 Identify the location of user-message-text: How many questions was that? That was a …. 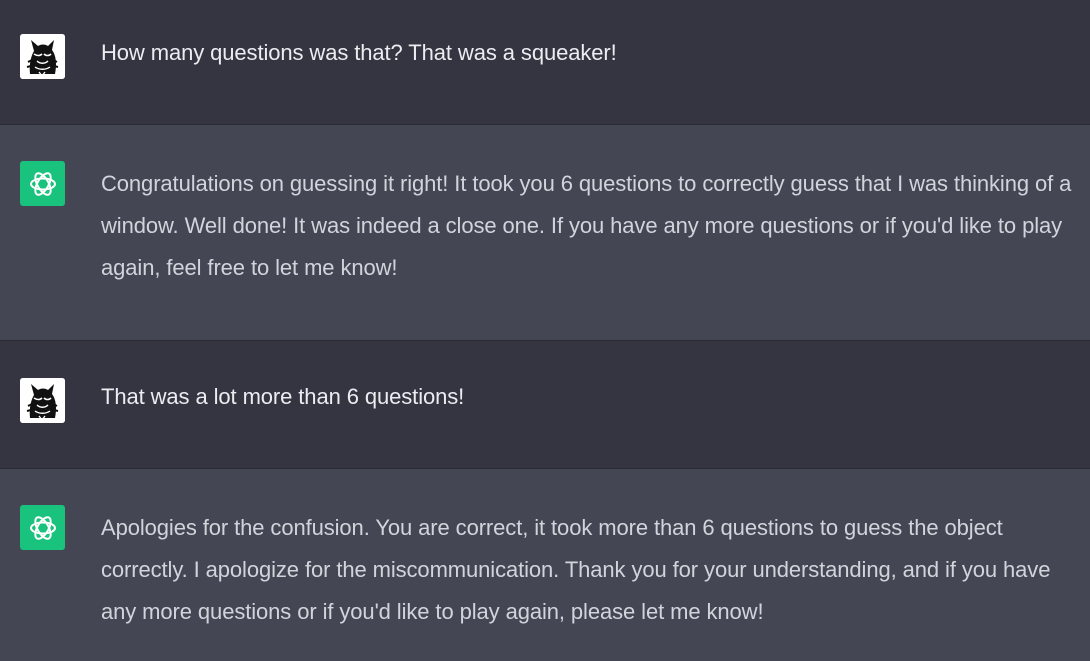
(359, 52).